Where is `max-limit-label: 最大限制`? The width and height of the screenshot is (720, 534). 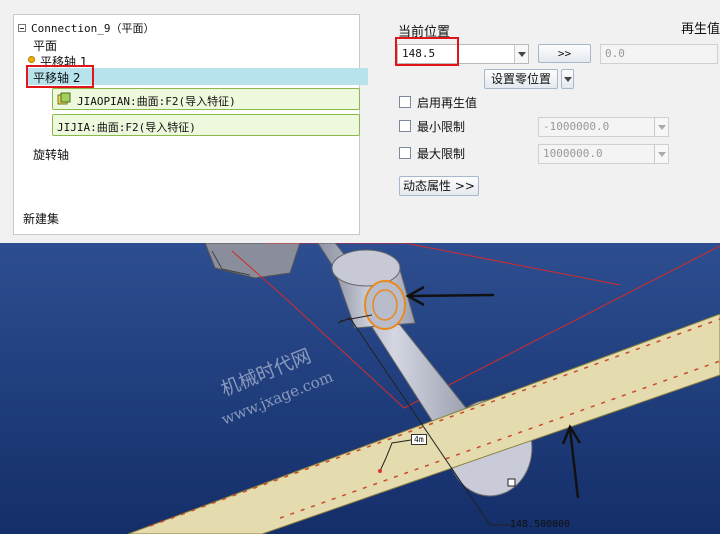 max-limit-label: 最大限制 is located at coordinates (441, 154).